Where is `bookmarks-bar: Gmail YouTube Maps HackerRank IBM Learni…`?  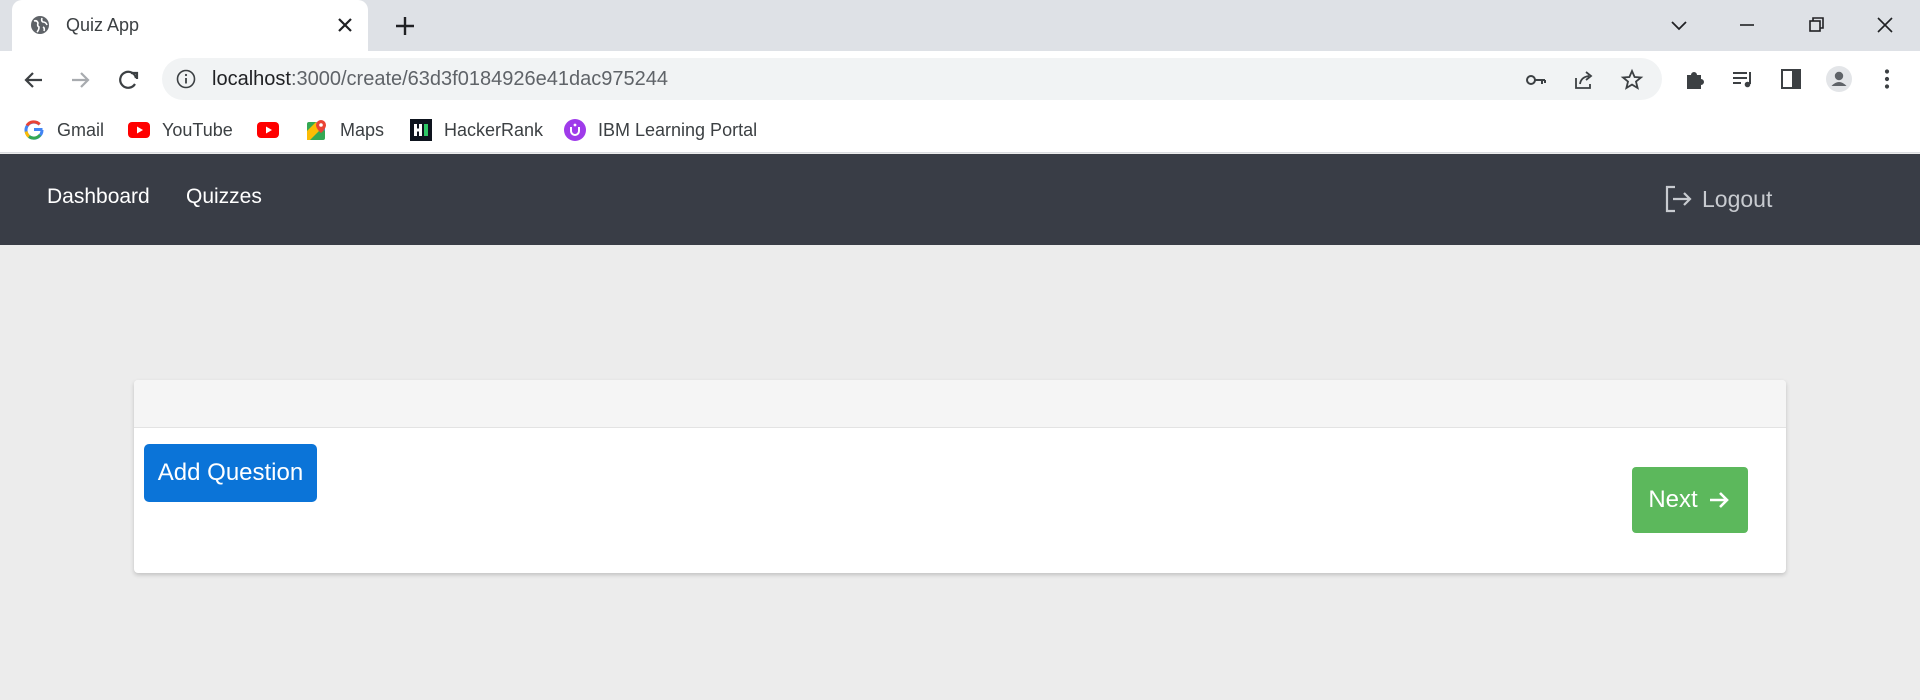 bookmarks-bar: Gmail YouTube Maps HackerRank IBM Learni… is located at coordinates (960, 130).